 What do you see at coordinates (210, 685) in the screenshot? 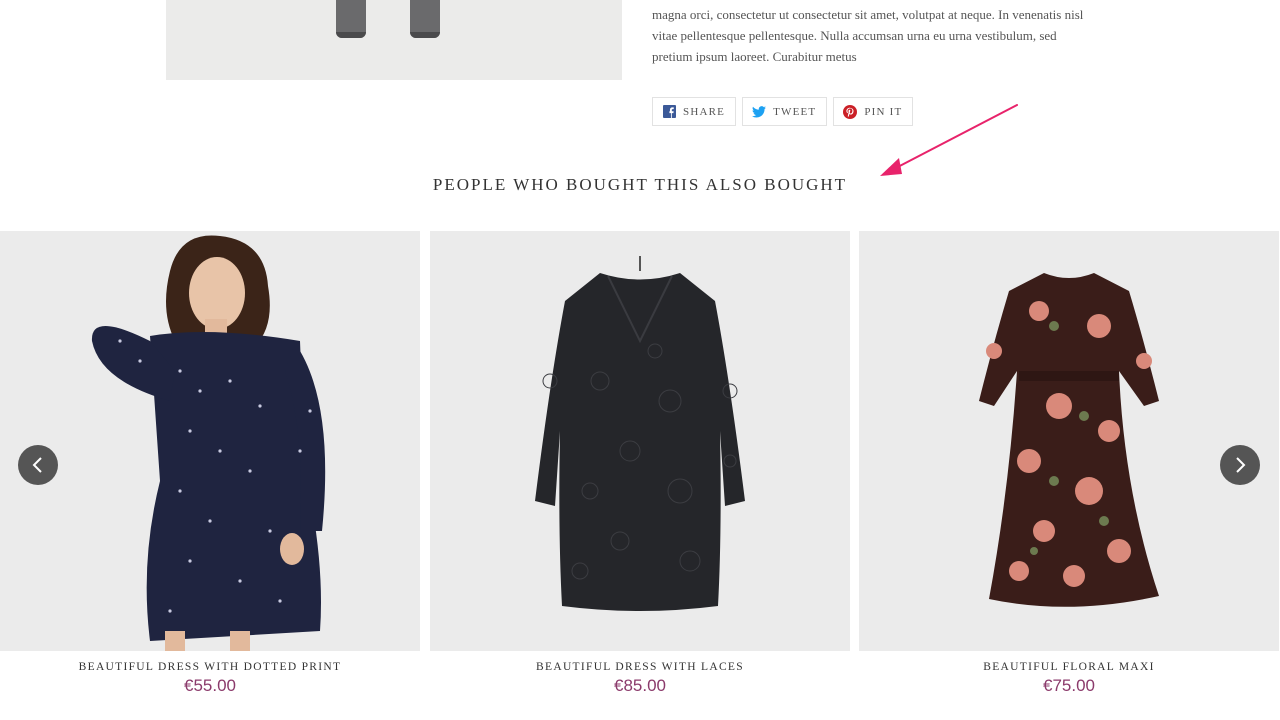
I see `product-price: €55.00` at bounding box center [210, 685].